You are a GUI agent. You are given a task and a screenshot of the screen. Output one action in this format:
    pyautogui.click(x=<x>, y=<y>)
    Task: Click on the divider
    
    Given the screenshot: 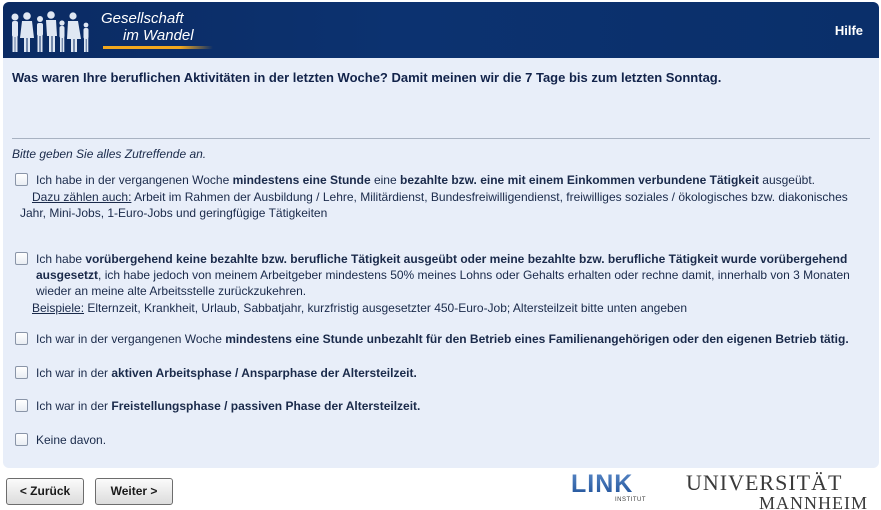 What is the action you would take?
    pyautogui.click(x=441, y=138)
    